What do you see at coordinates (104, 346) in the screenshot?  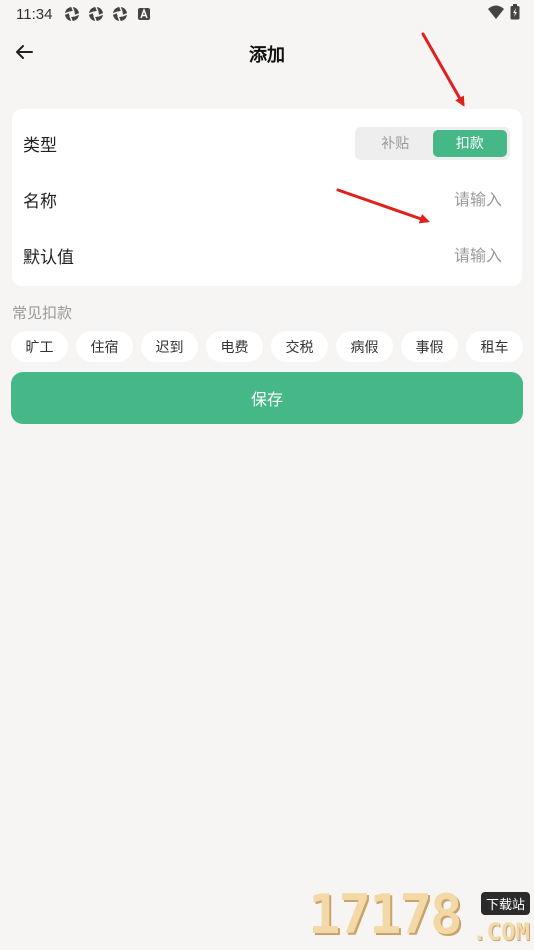 I see `chip-lodging: 住宿` at bounding box center [104, 346].